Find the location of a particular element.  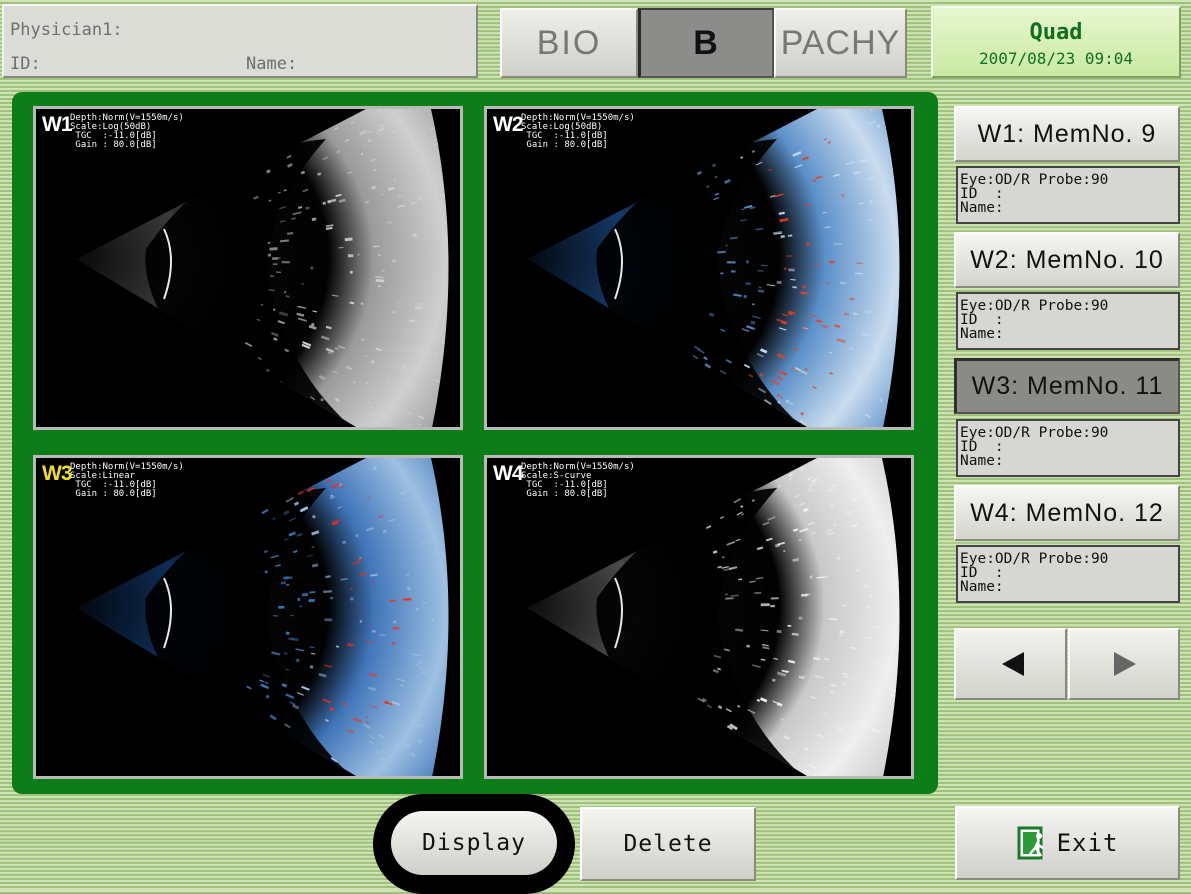

window-label-w1: W1 is located at coordinates (57, 125).